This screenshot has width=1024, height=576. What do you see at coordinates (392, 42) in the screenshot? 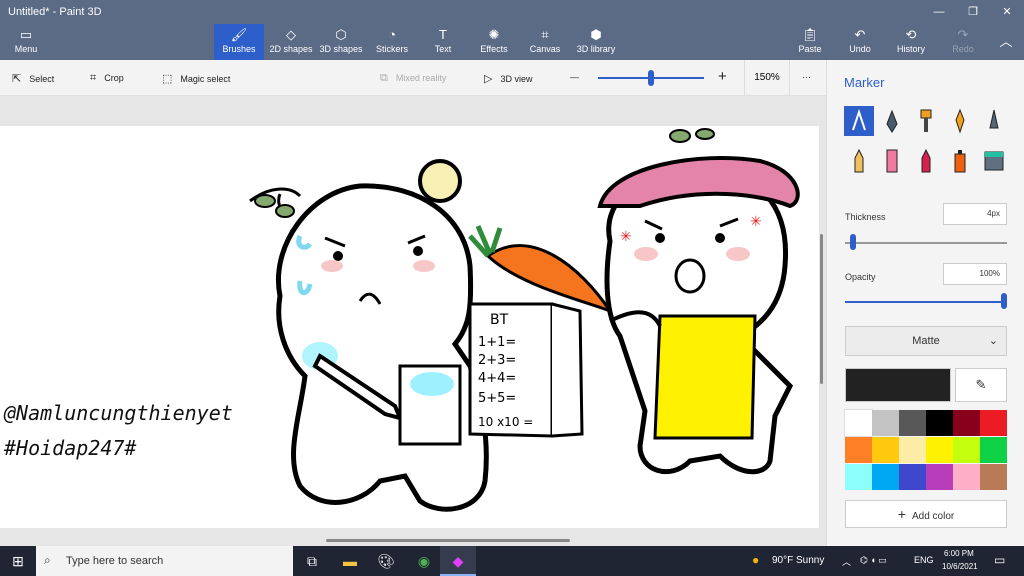
I see `tab-stickers: ◔ Stickers` at bounding box center [392, 42].